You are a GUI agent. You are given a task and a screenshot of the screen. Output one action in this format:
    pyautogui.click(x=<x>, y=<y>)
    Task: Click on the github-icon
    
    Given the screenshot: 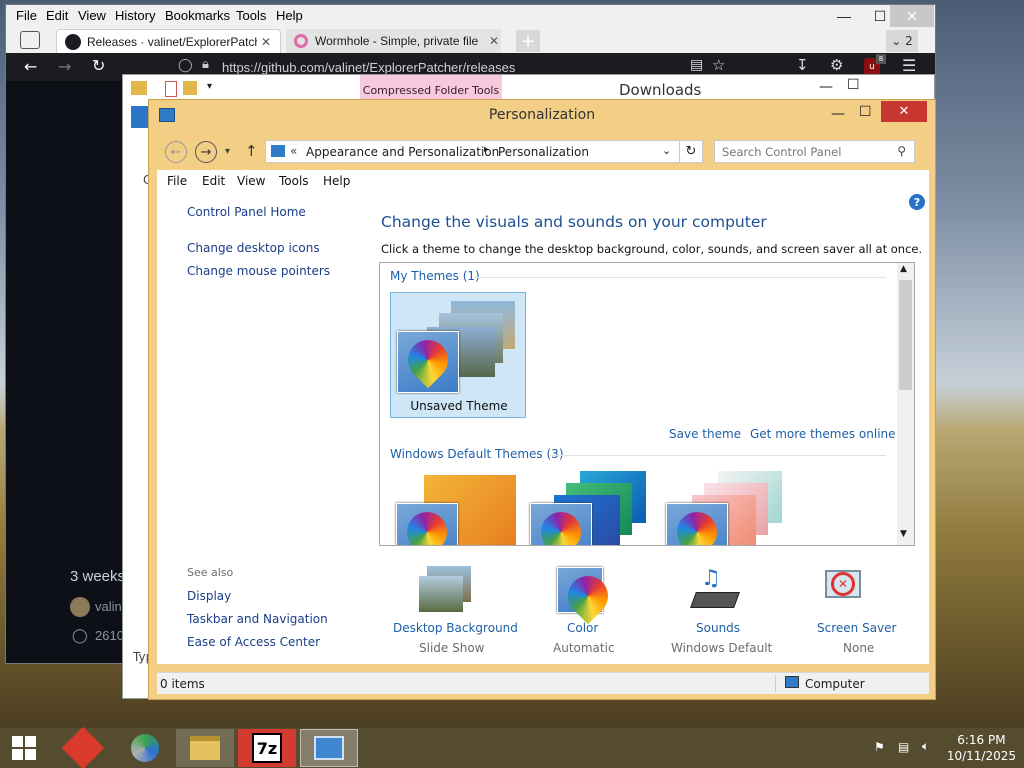 What is the action you would take?
    pyautogui.click(x=73, y=41)
    